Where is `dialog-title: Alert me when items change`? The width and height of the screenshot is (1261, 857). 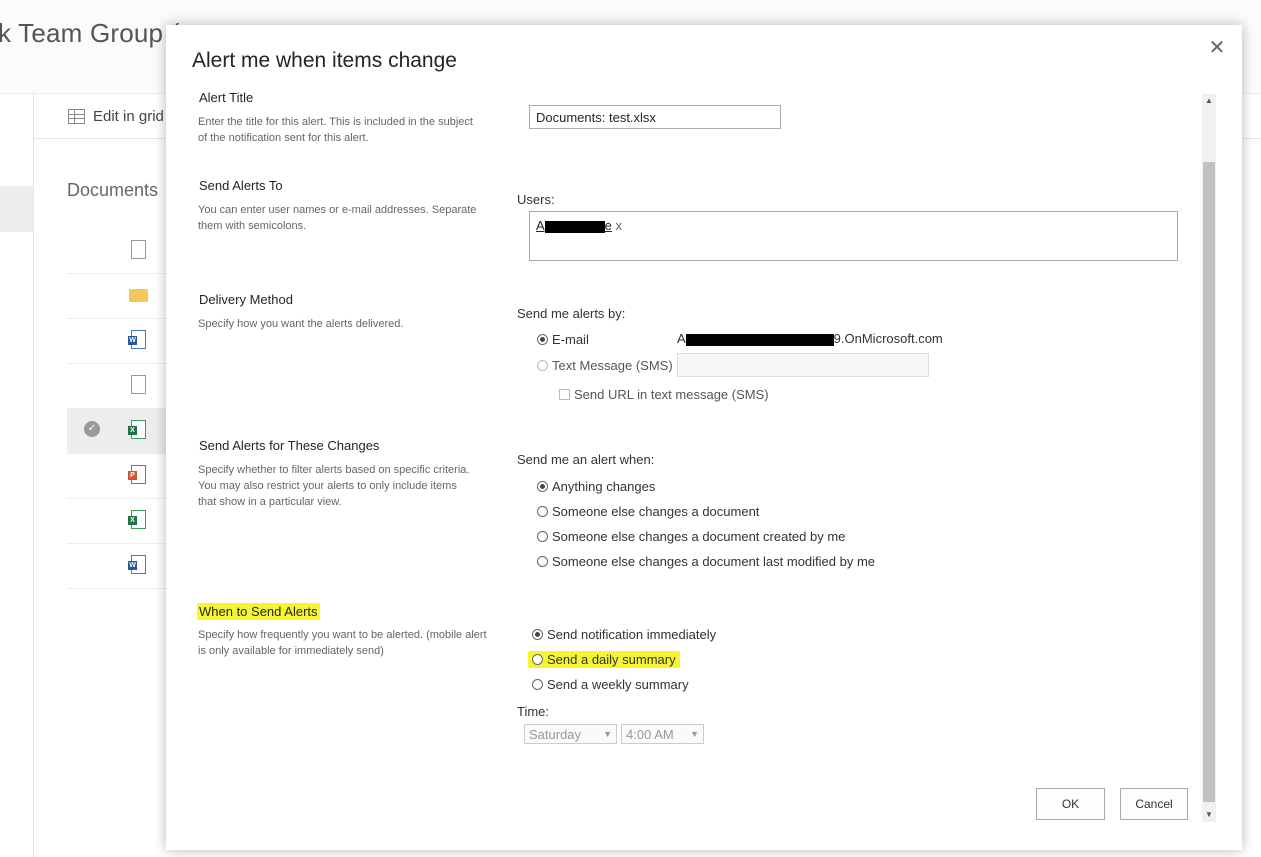 dialog-title: Alert me when items change is located at coordinates (324, 60).